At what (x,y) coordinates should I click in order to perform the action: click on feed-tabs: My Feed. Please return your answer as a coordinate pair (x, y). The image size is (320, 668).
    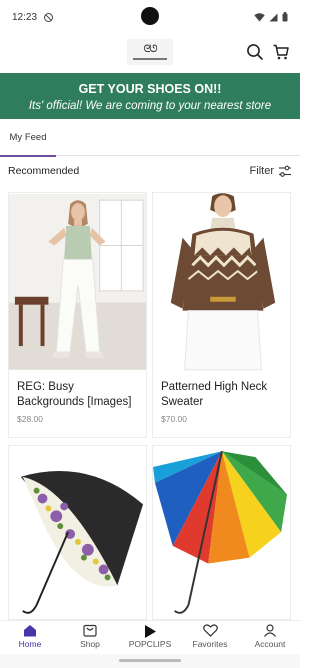
    Looking at the image, I should click on (150, 138).